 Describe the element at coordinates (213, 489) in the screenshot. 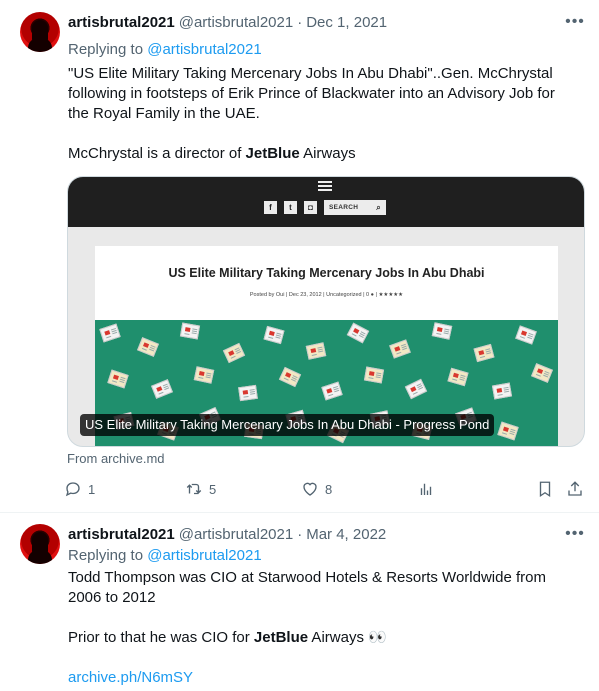

I see `retweet-count: 5` at that location.